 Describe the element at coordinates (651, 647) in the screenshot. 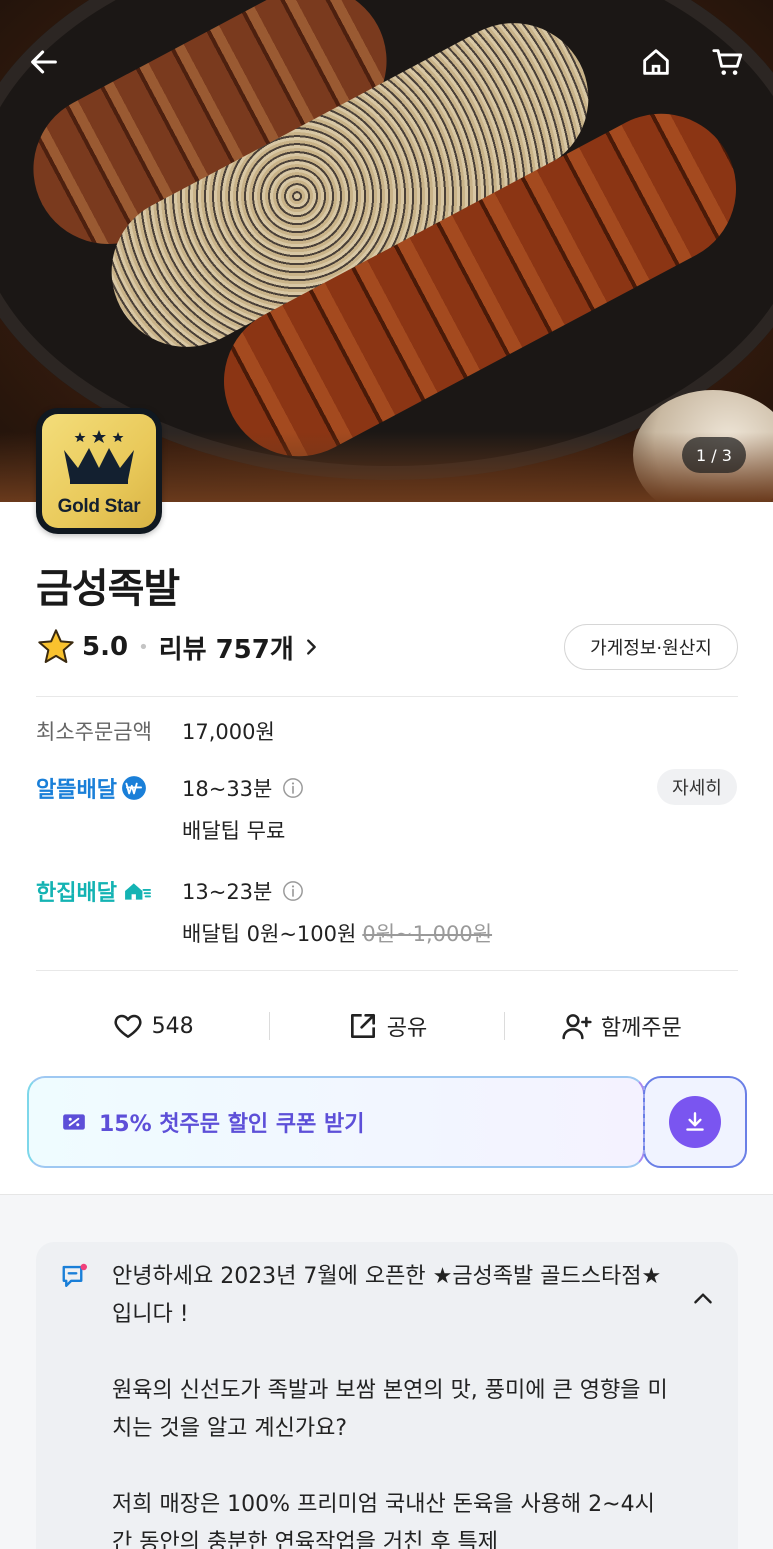

I see `store-info-button: 가게정보·원산지` at that location.